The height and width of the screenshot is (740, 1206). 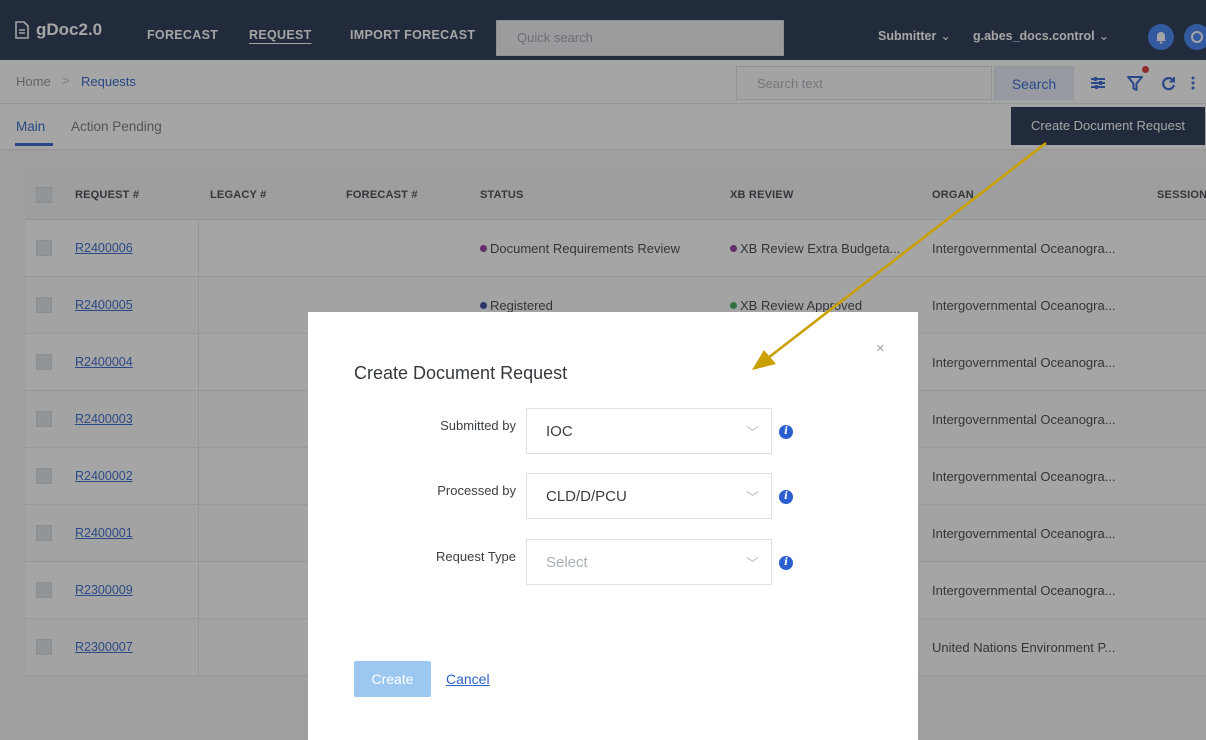 What do you see at coordinates (468, 679) in the screenshot?
I see `cancel-link: Cancel` at bounding box center [468, 679].